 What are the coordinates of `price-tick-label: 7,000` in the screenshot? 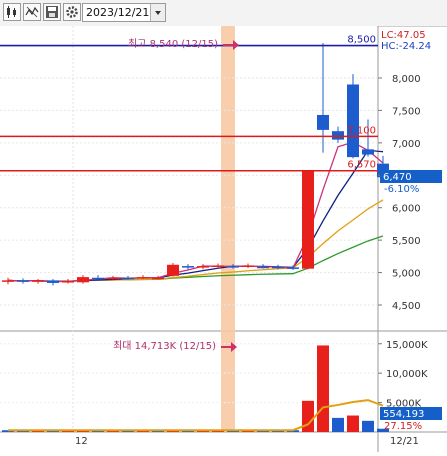 It's located at (406, 144).